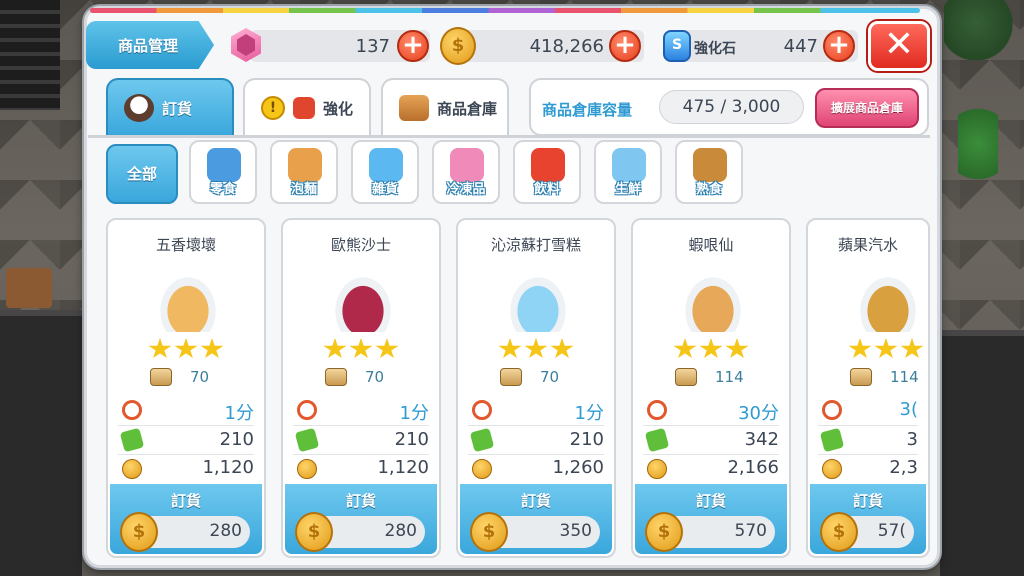 The width and height of the screenshot is (1024, 576). Describe the element at coordinates (550, 377) in the screenshot. I see `product-stock: 70` at that location.